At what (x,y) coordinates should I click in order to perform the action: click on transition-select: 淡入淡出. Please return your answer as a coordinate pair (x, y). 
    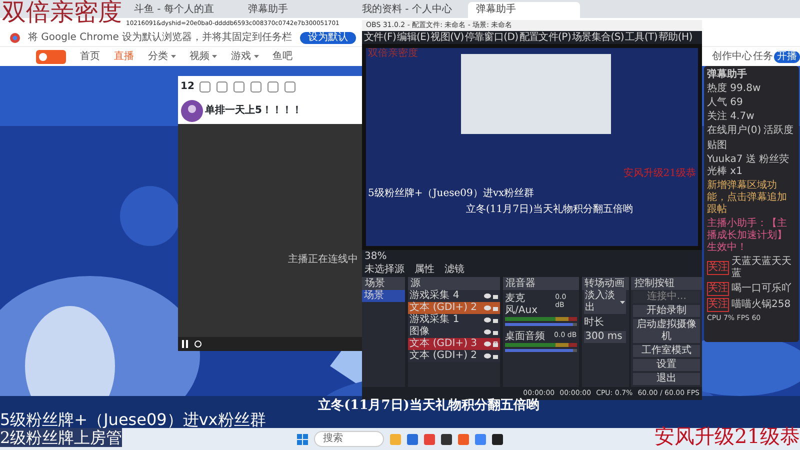
    Looking at the image, I should click on (605, 302).